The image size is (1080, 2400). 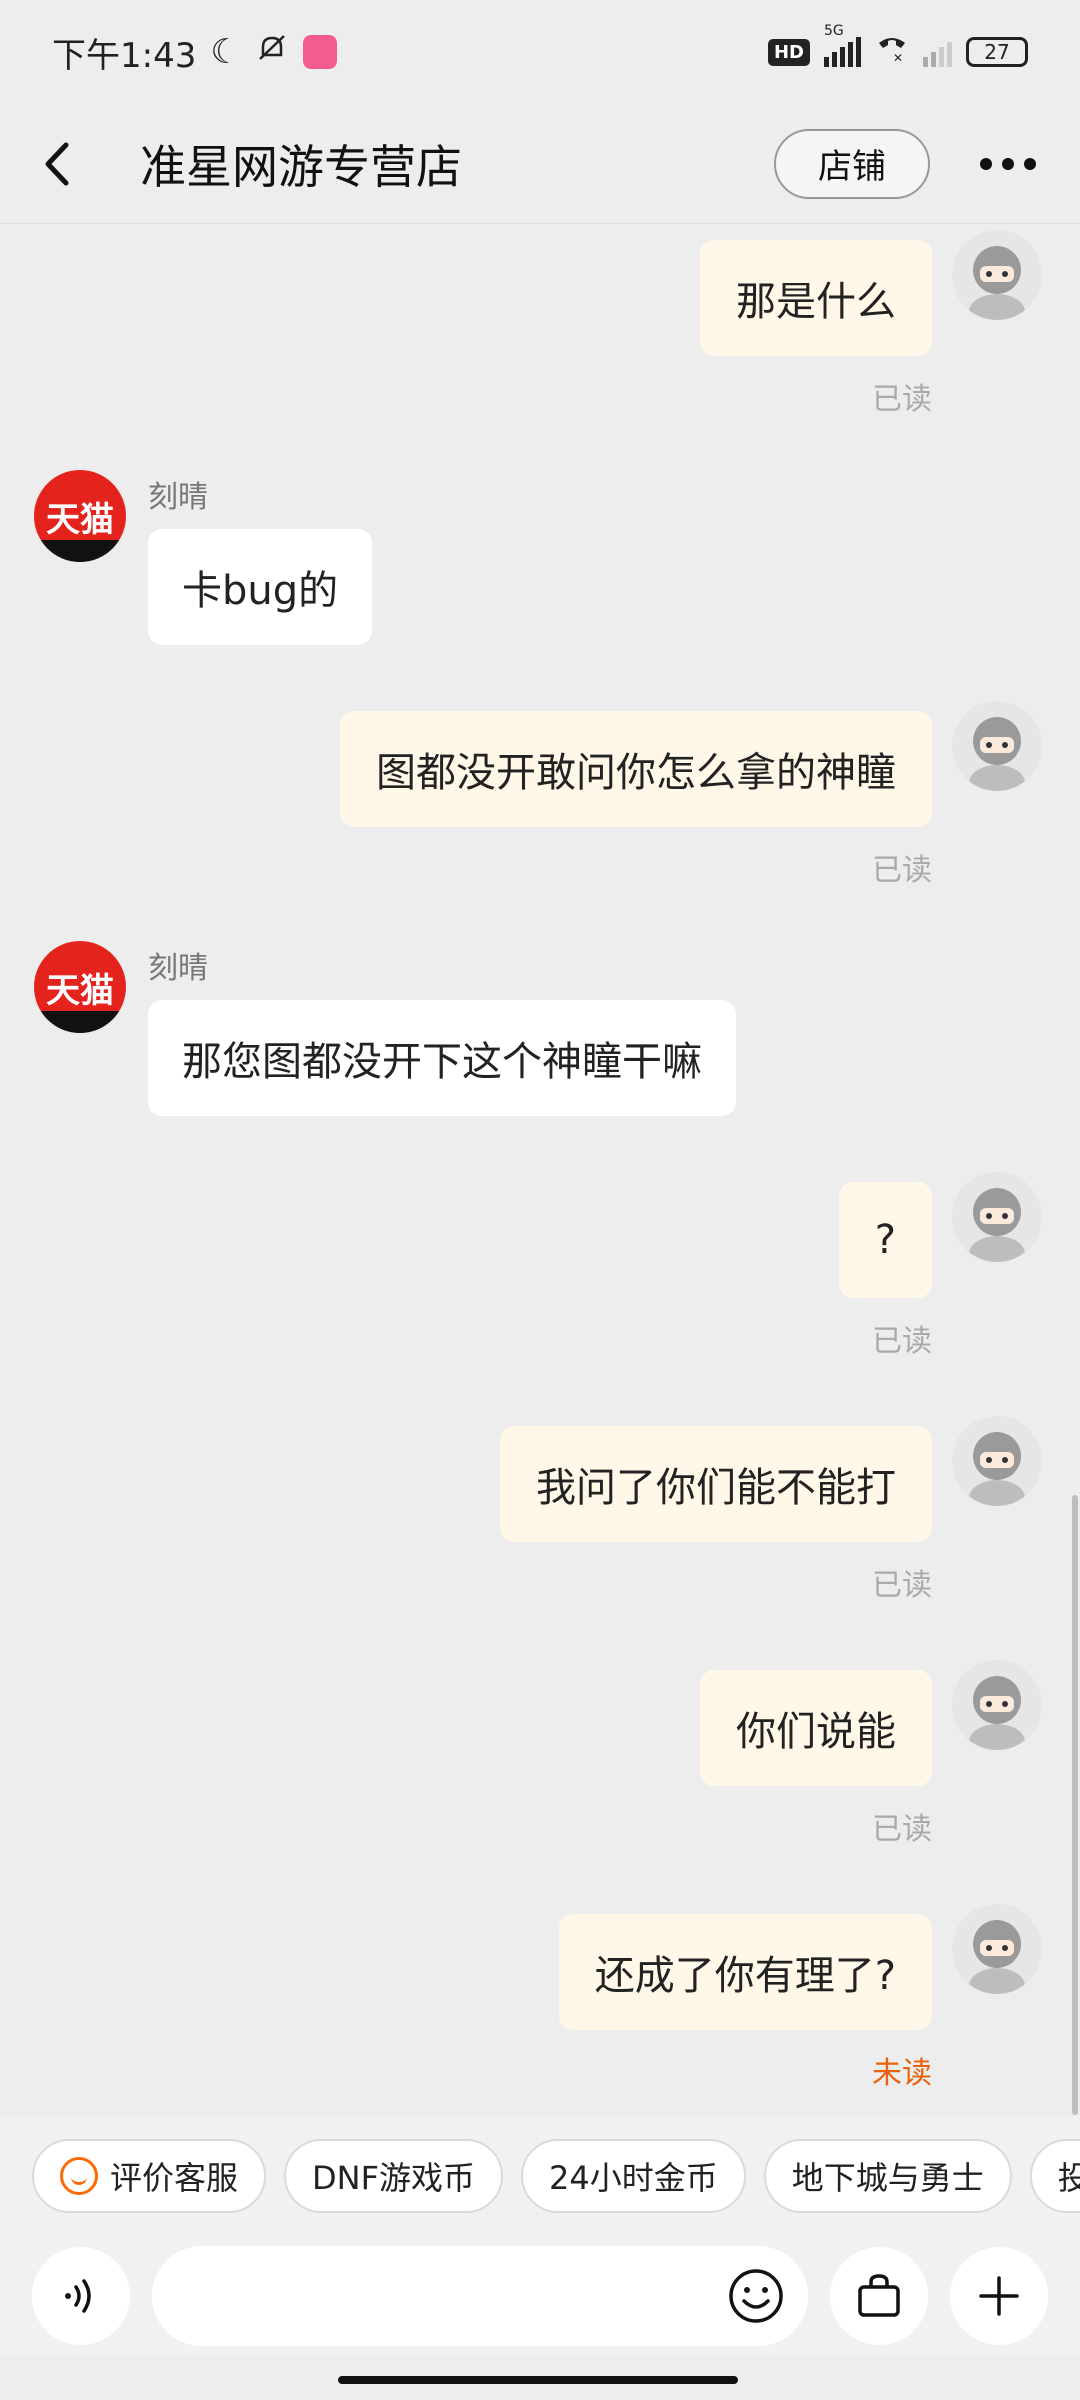 What do you see at coordinates (636, 769) in the screenshot?
I see `message-bubble: 图都没开敢问你怎么拿的神瞳` at bounding box center [636, 769].